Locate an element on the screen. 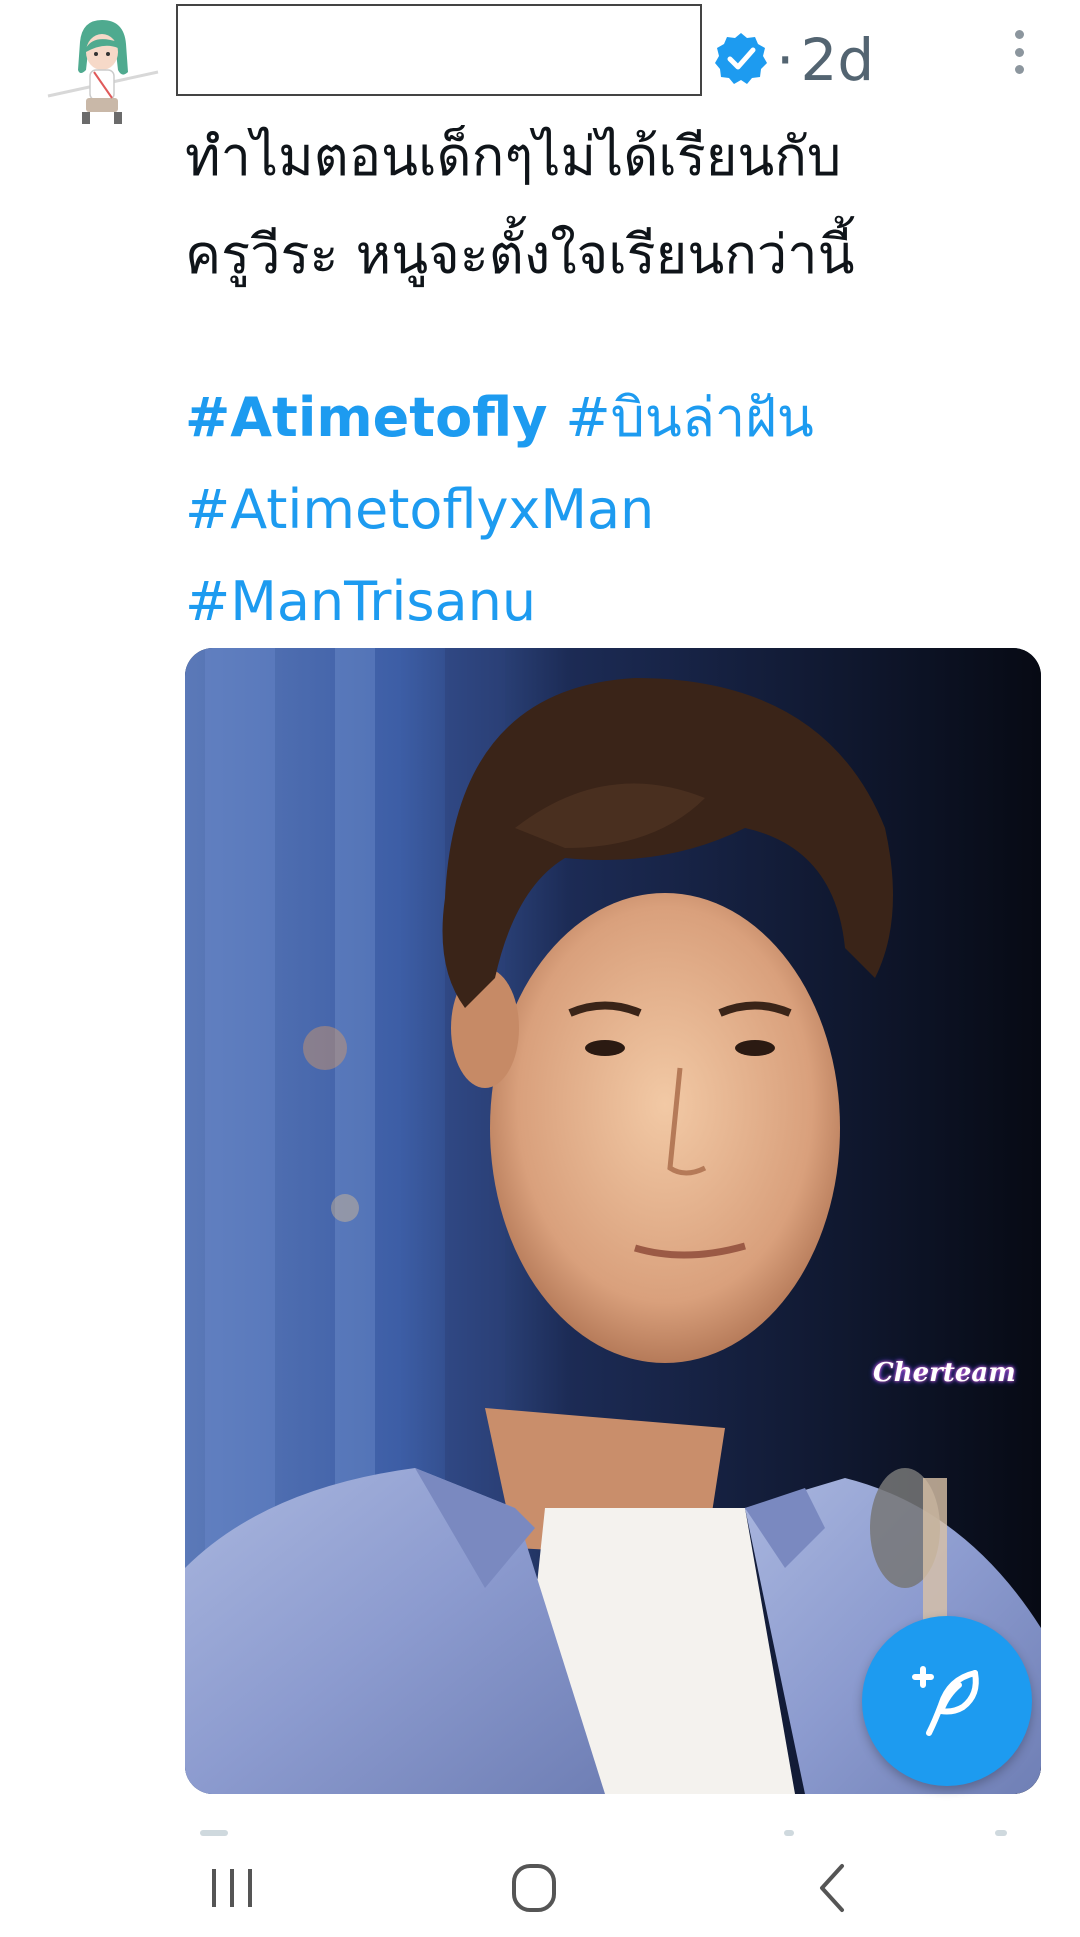 Image resolution: width=1080 pixels, height=1937 pixels. tweet-timestamp: 2d is located at coordinates (837, 60).